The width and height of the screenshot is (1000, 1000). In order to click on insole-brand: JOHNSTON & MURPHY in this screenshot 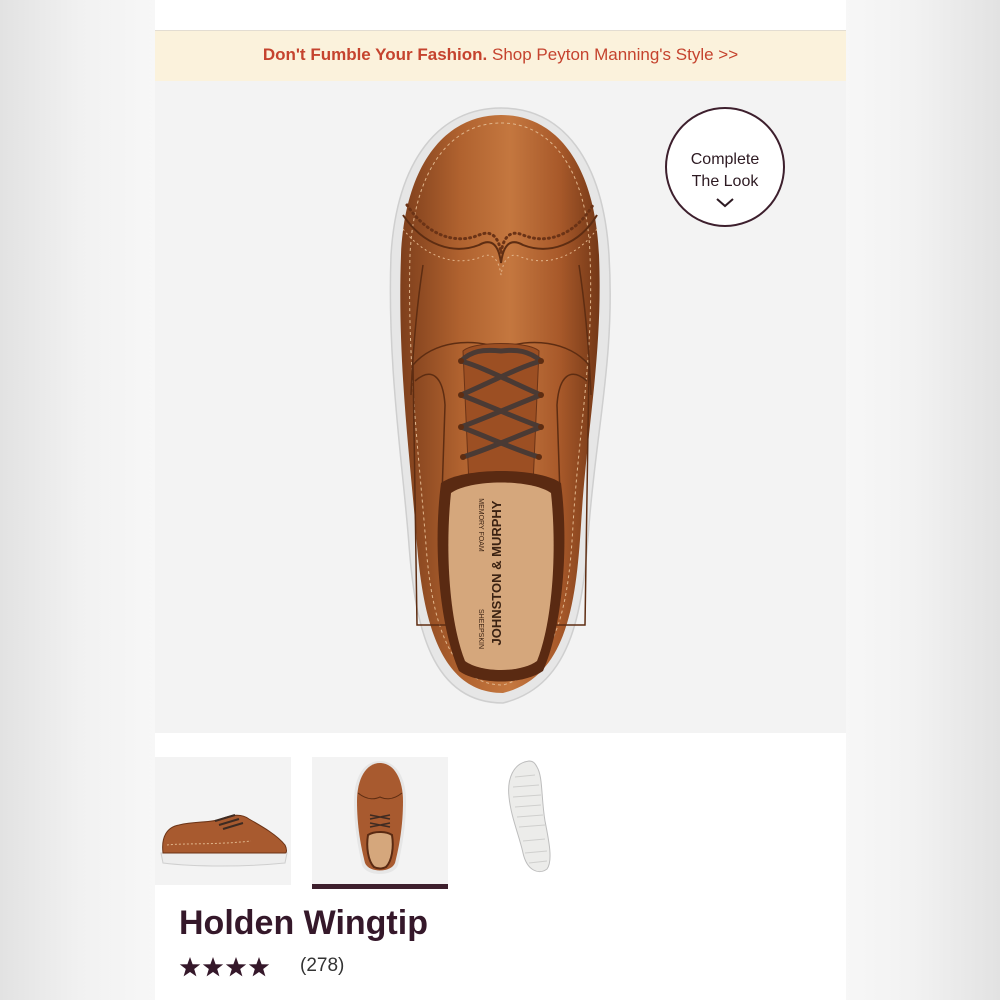, I will do `click(496, 572)`.